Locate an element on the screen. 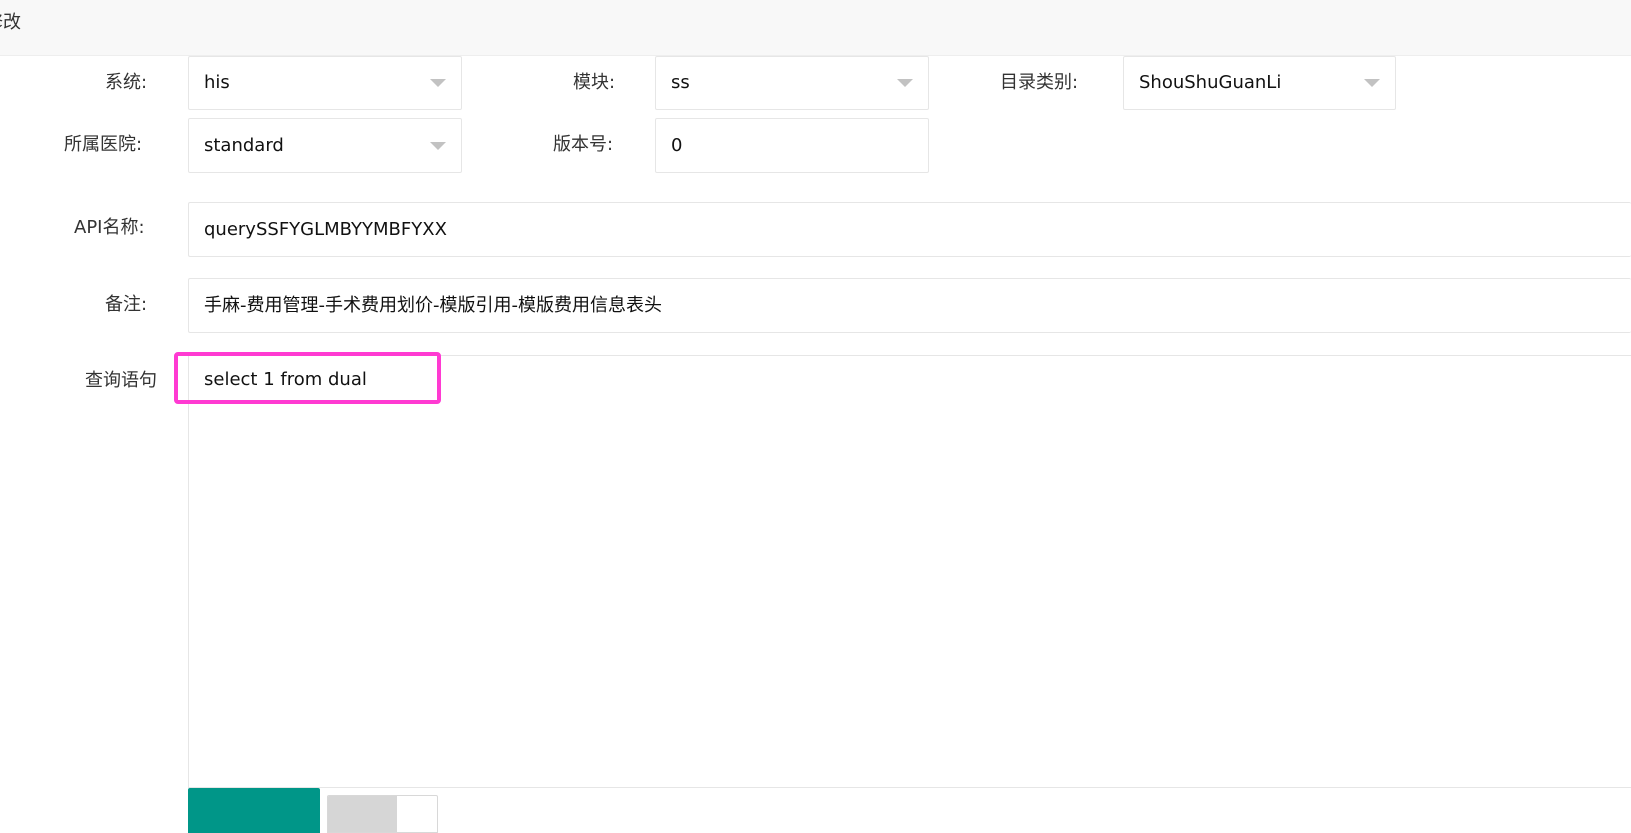 The width and height of the screenshot is (1631, 833). hospital-label: 所属医院: is located at coordinates (103, 144).